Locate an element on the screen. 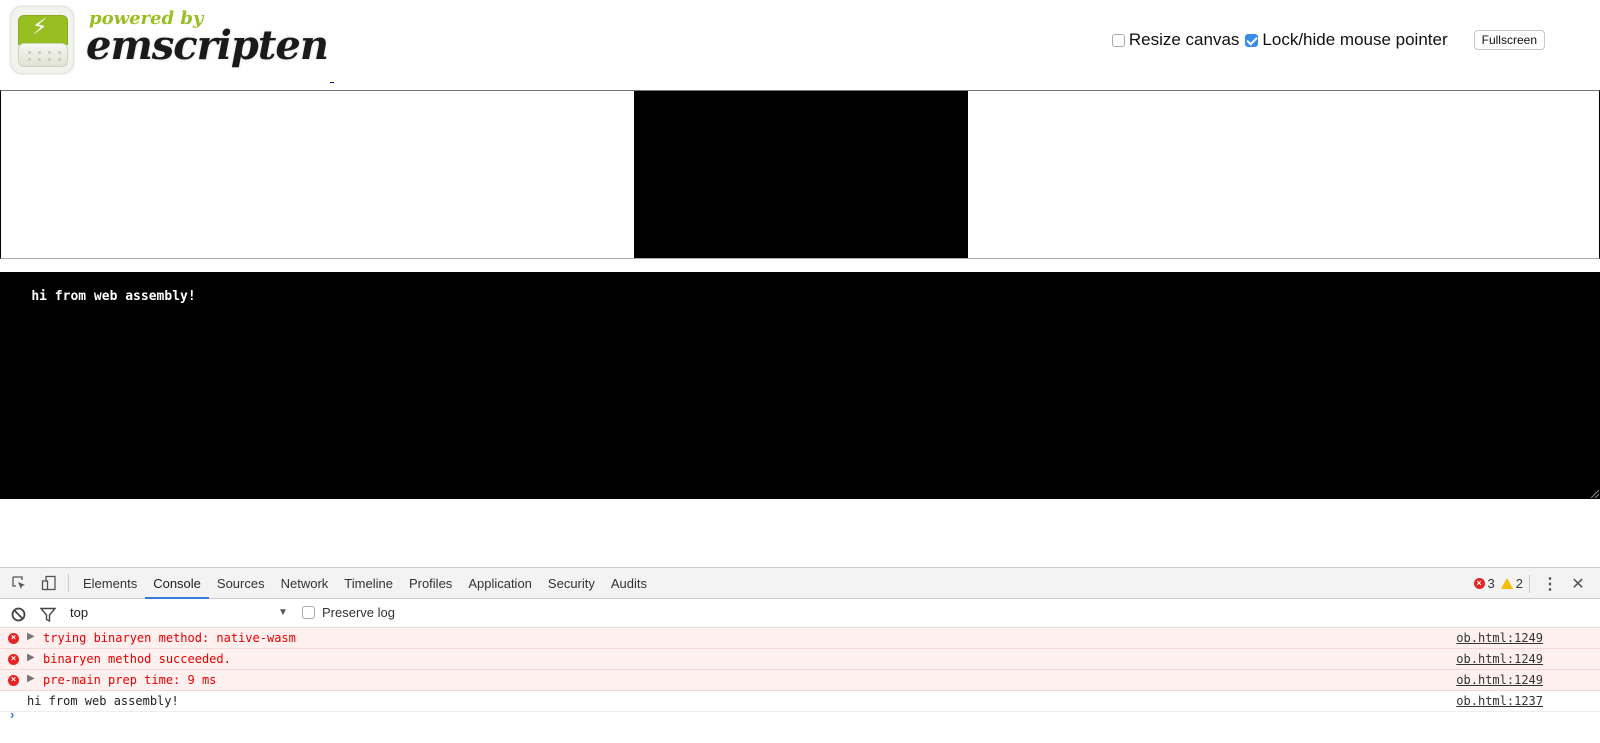 The image size is (1600, 743). preserve-log-label: Preserve log is located at coordinates (358, 612).